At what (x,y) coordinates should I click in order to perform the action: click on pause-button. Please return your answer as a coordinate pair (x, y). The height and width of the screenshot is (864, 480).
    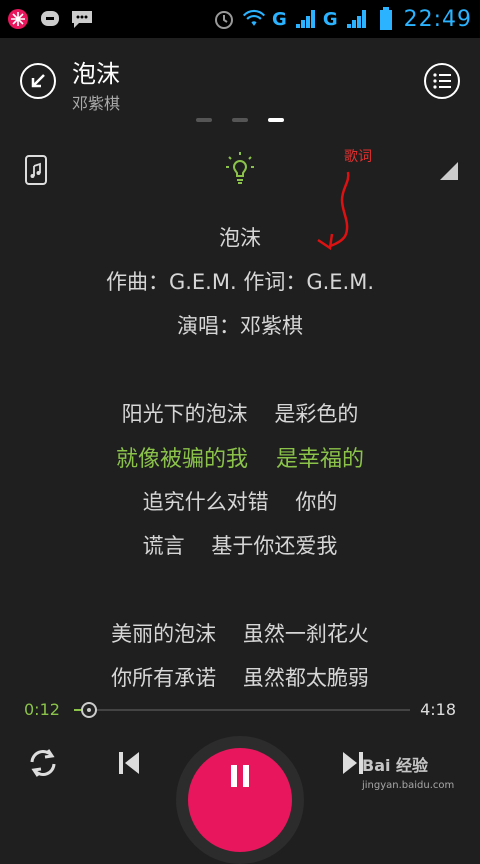
    Looking at the image, I should click on (240, 800).